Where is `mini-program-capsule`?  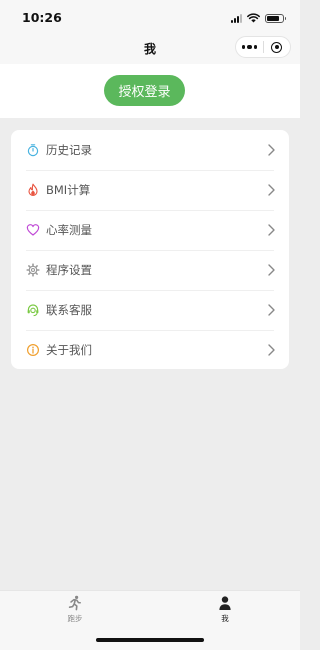 mini-program-capsule is located at coordinates (263, 47).